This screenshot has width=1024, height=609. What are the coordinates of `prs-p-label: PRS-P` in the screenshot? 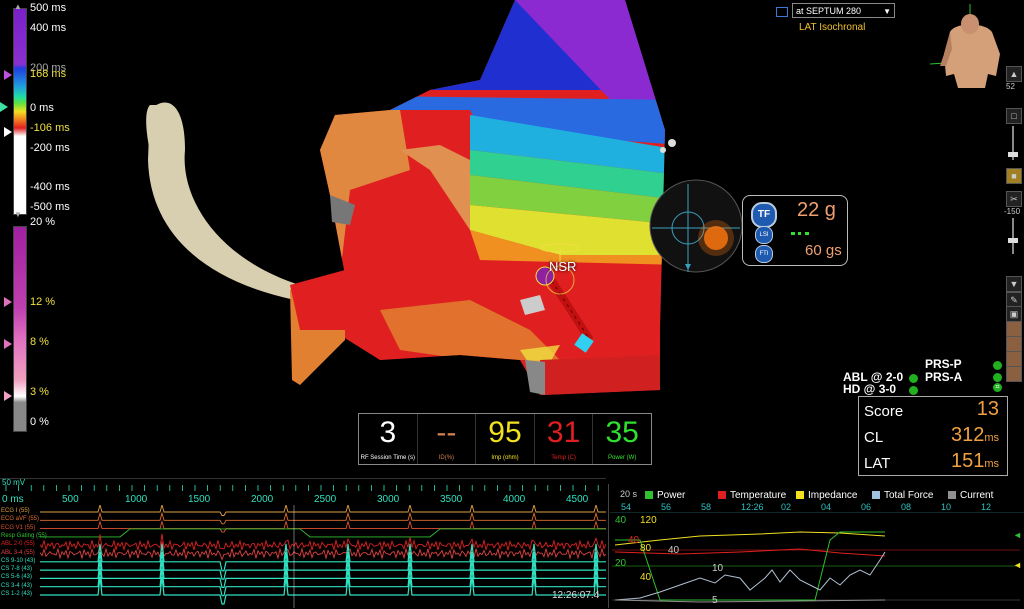 It's located at (943, 364).